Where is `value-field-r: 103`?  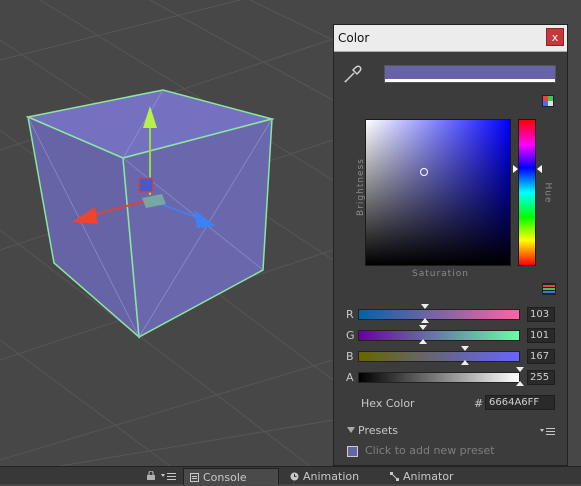
value-field-r: 103 is located at coordinates (541, 314).